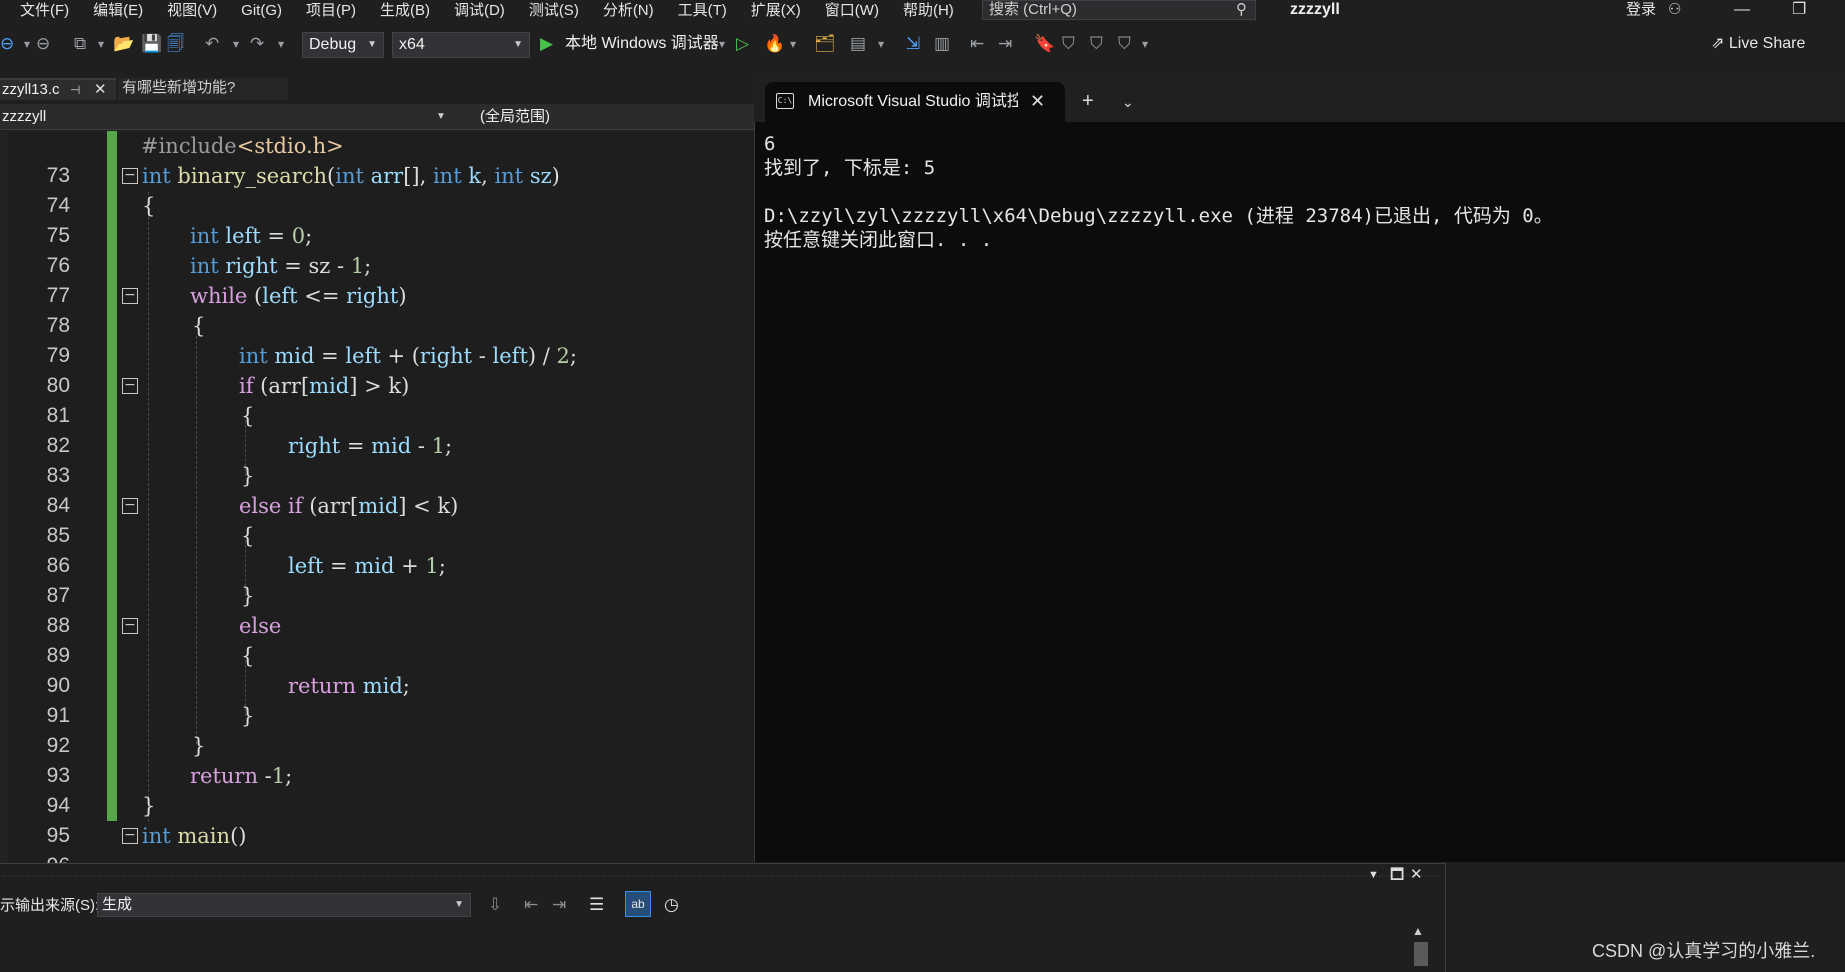  What do you see at coordinates (75, 90) in the screenshot?
I see `pin-icon: ⊣` at bounding box center [75, 90].